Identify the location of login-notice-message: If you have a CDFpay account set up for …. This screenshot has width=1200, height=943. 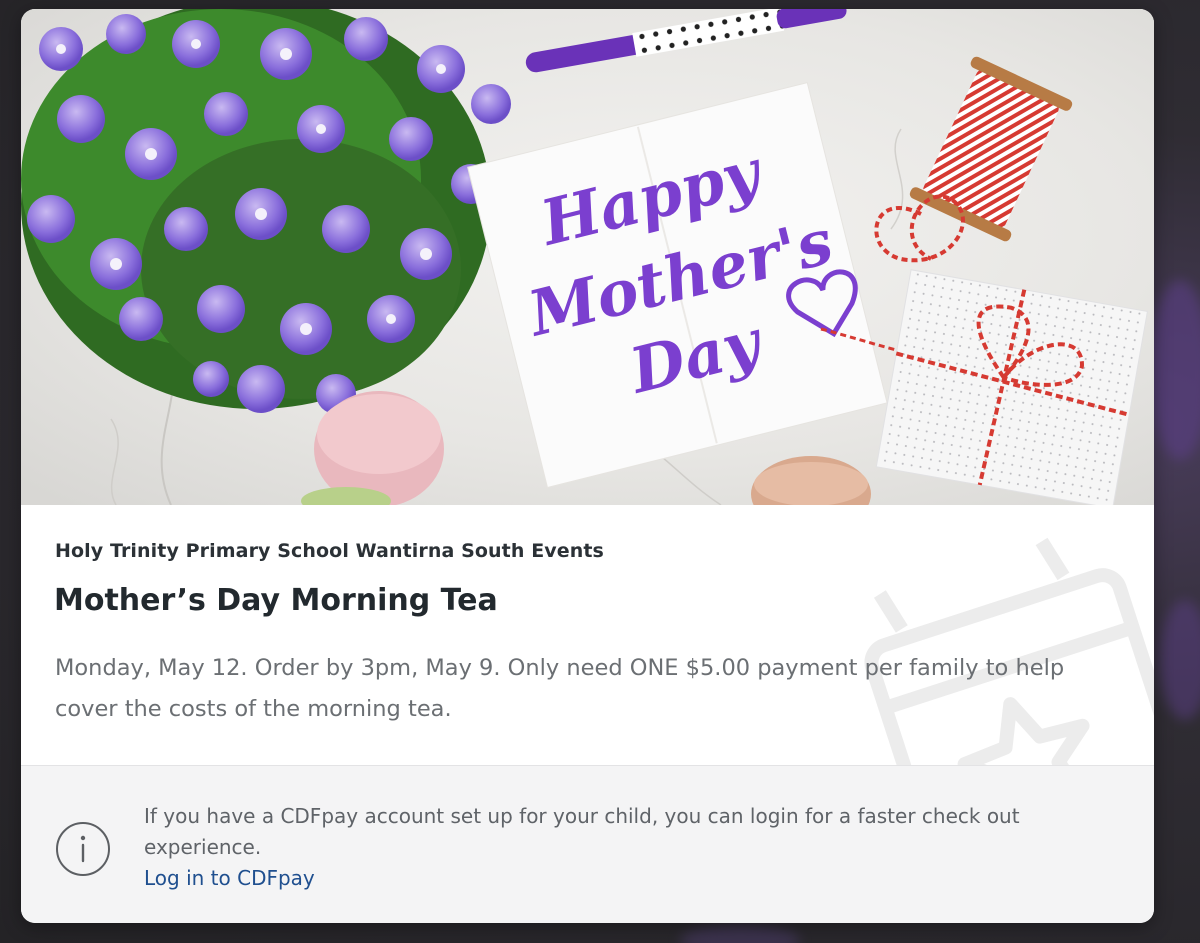
(582, 831).